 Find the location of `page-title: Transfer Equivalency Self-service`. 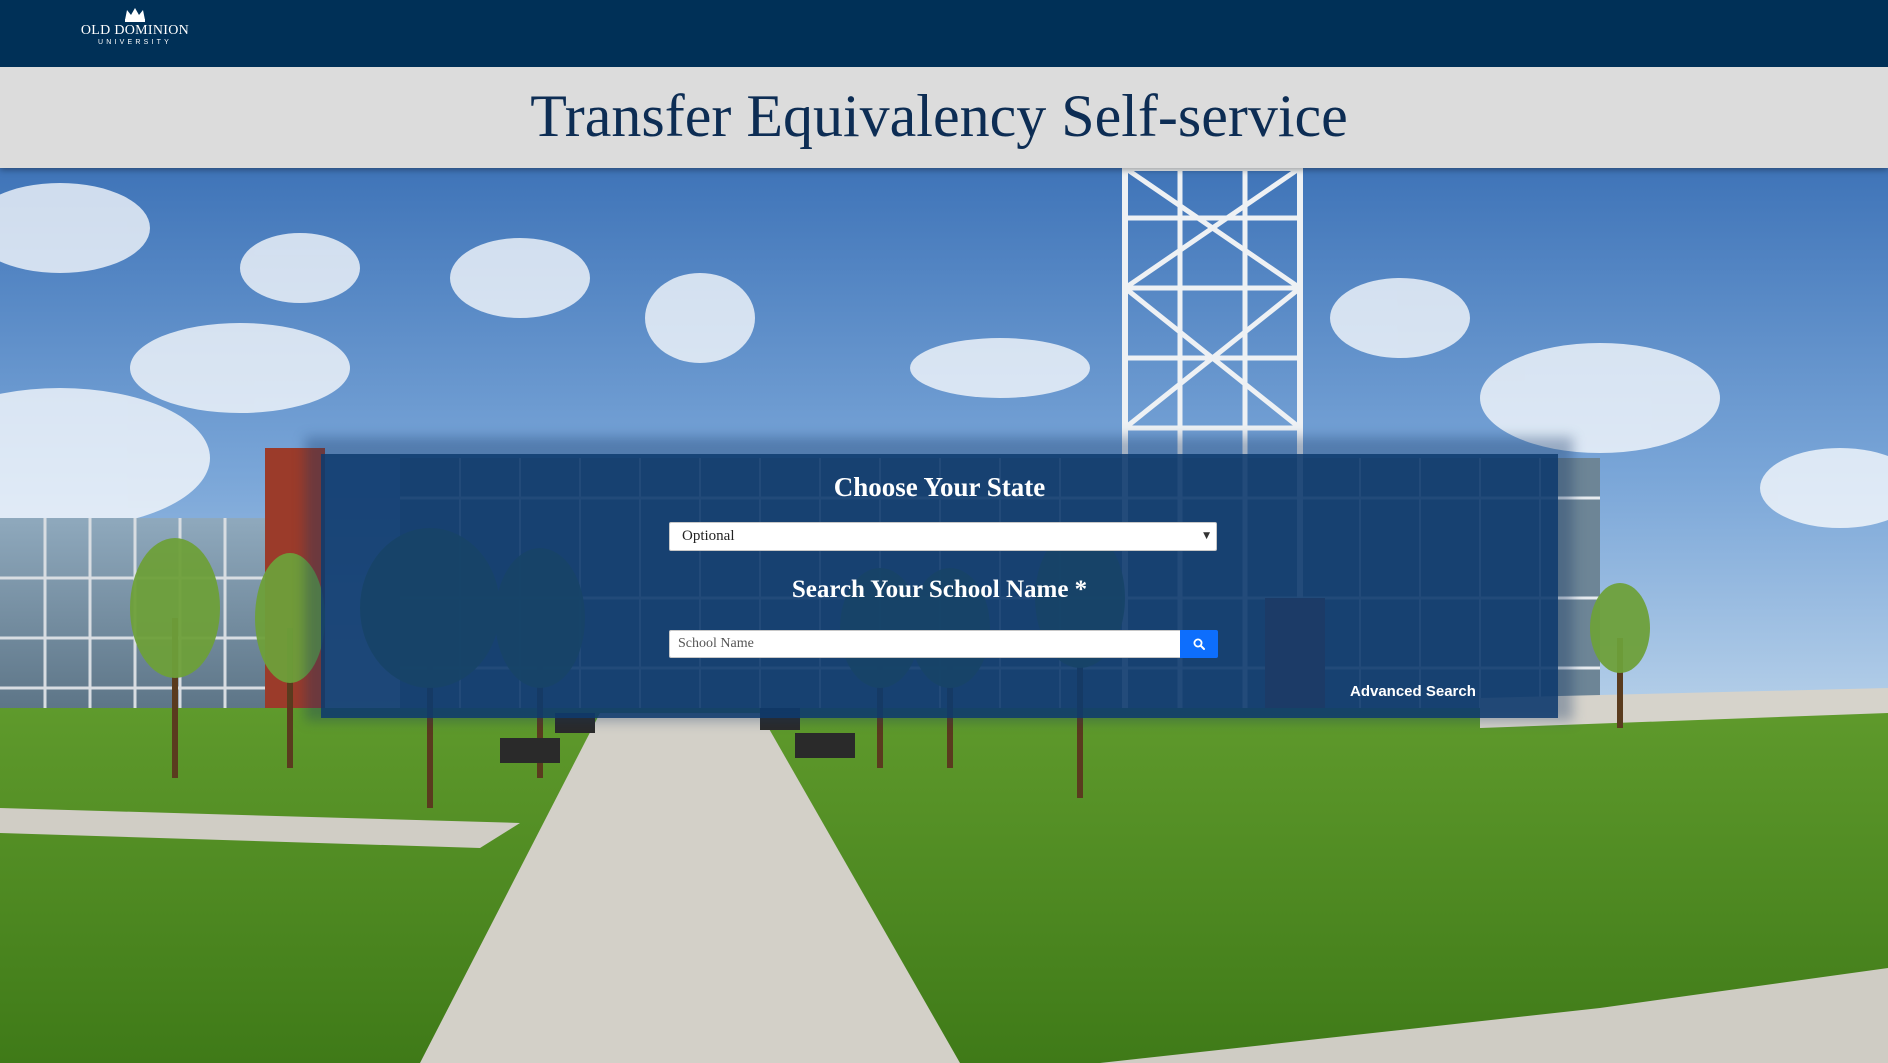

page-title: Transfer Equivalency Self-service is located at coordinates (939, 116).